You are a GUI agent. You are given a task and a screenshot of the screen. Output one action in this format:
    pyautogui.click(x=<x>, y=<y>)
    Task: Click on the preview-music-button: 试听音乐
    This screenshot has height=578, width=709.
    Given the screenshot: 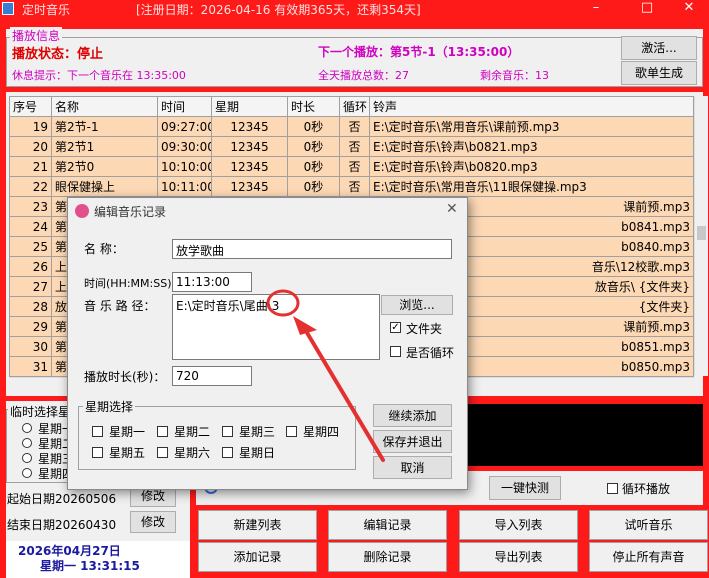 What is the action you would take?
    pyautogui.click(x=648, y=525)
    